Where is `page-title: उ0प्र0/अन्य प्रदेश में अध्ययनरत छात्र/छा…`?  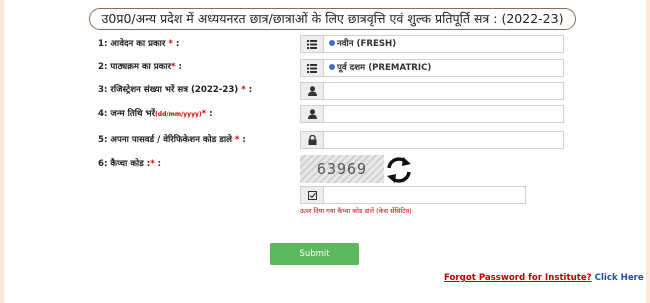
page-title: उ0प्र0/अन्य प्रदेश में अध्ययनरत छात्र/छा… is located at coordinates (332, 19).